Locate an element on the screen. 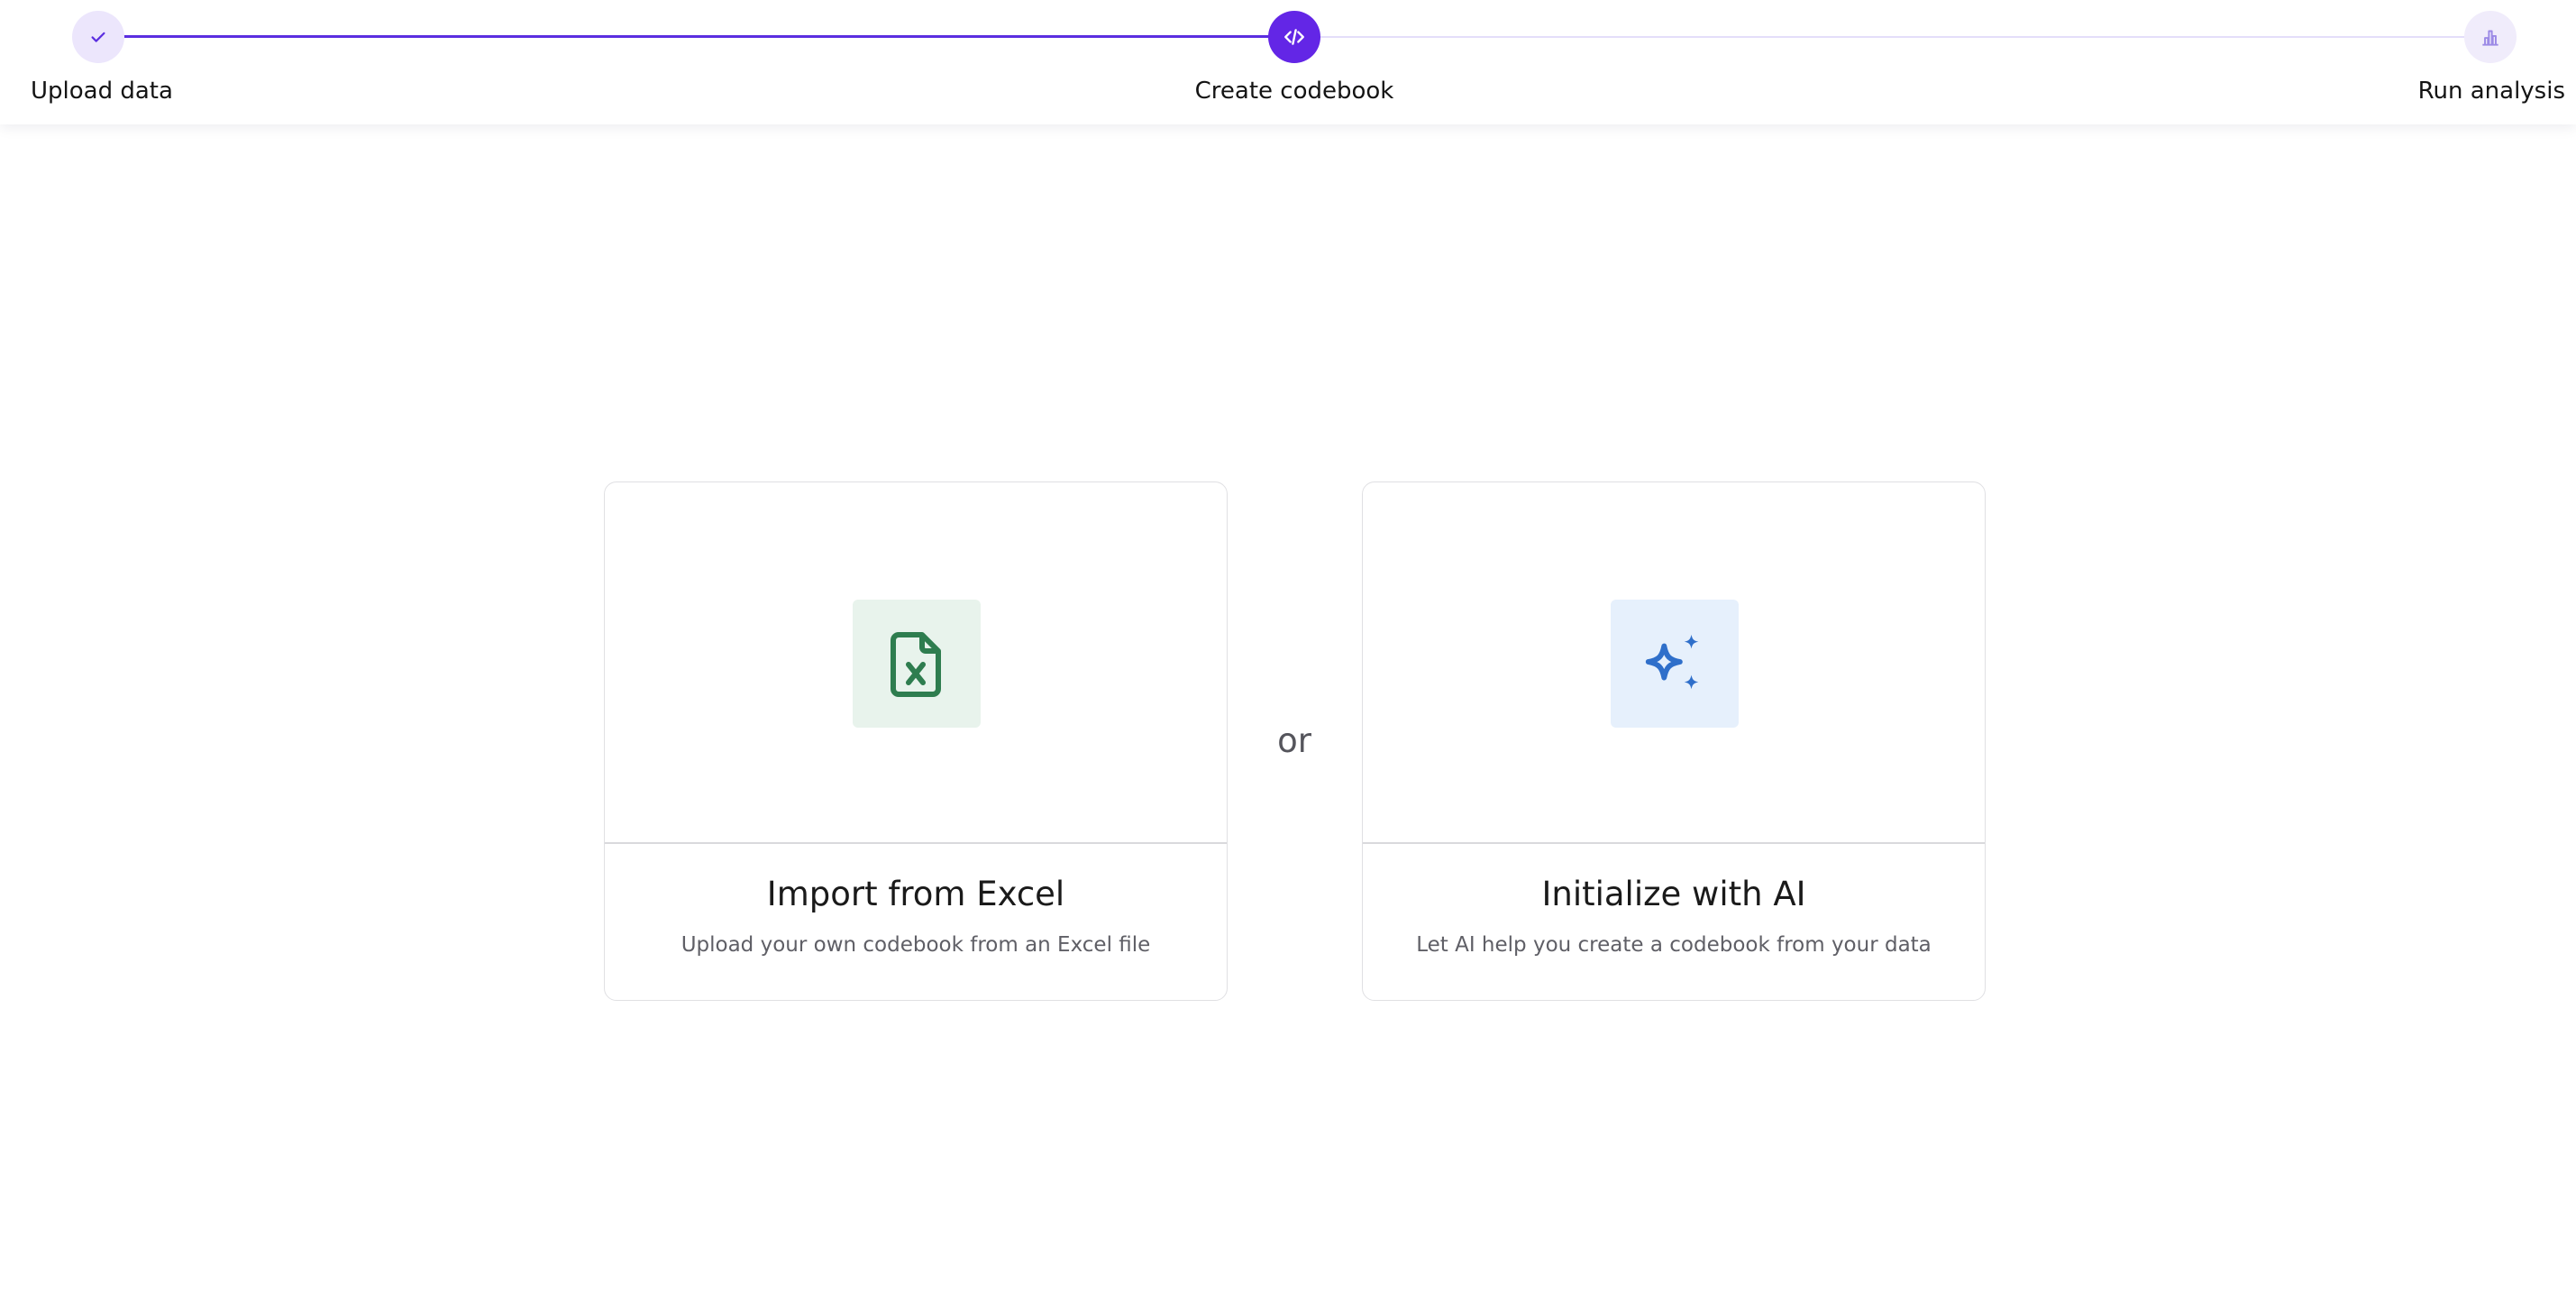  check-icon is located at coordinates (98, 37).